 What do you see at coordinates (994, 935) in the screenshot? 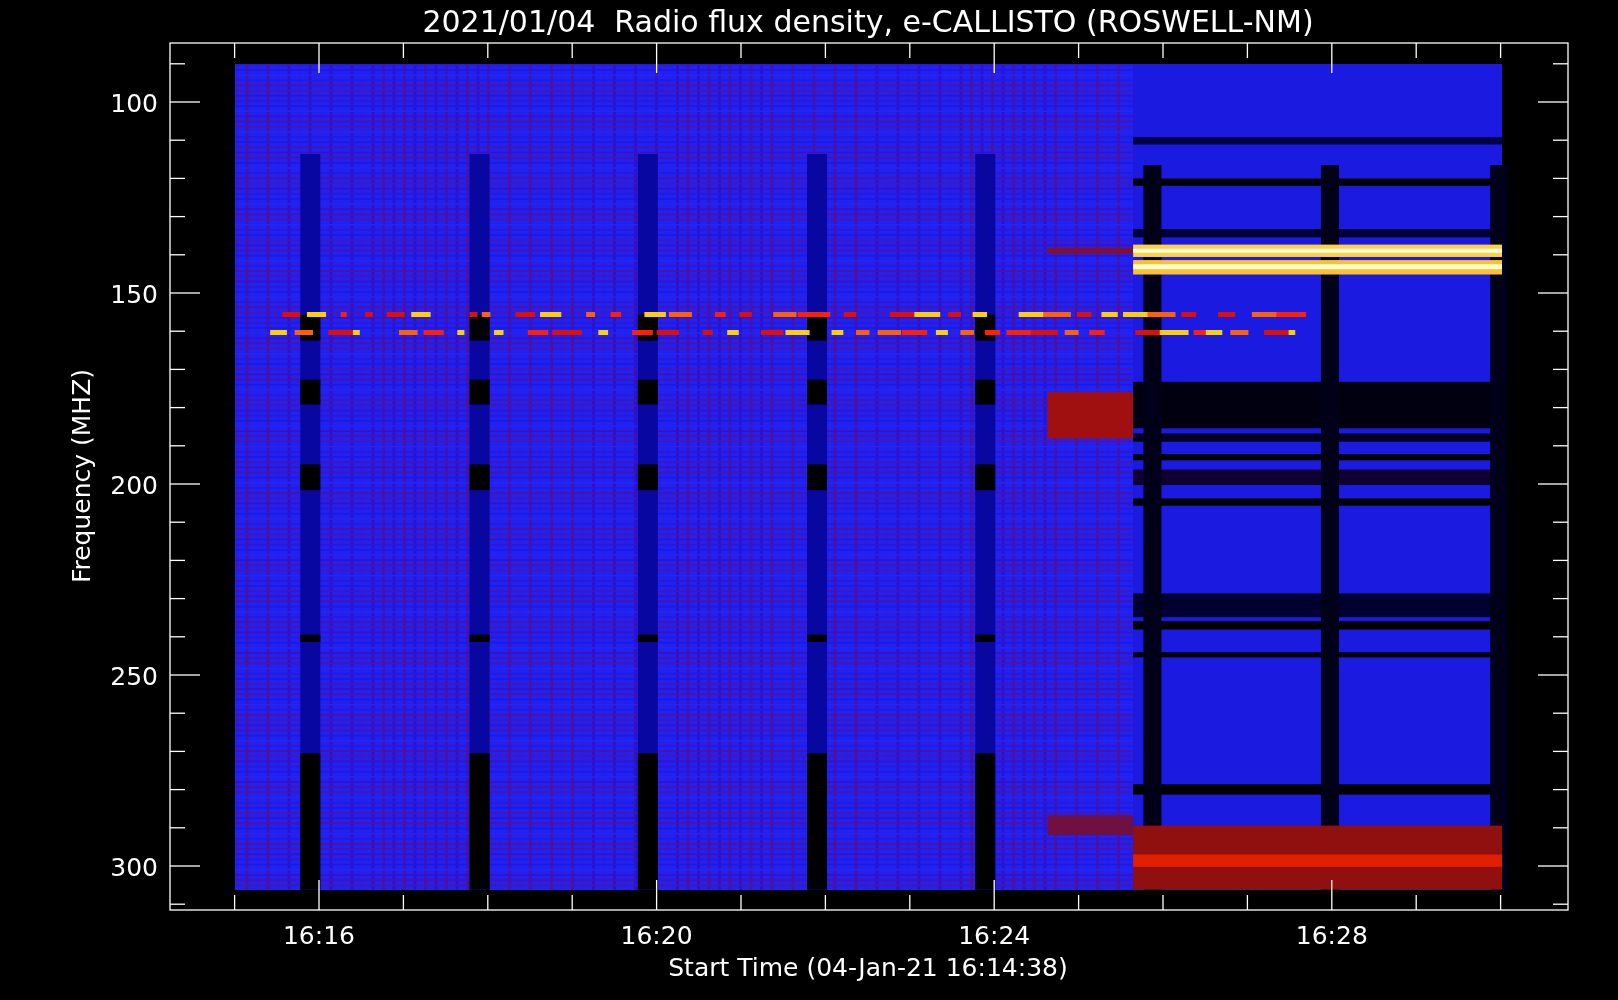
I see `x-tick-label: 16:24` at bounding box center [994, 935].